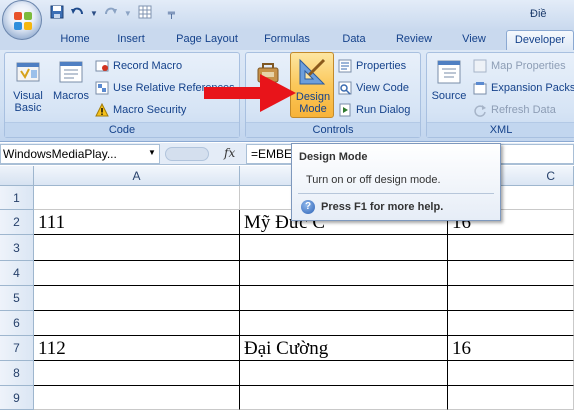 Image resolution: width=574 pixels, height=410 pixels. I want to click on source-button: Source, so click(449, 79).